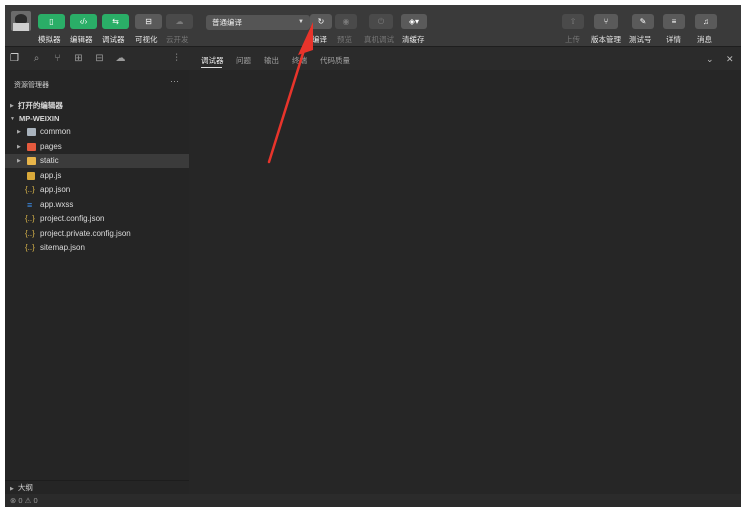 Image resolution: width=745 pixels, height=512 pixels. Describe the element at coordinates (99, 58) in the screenshot. I see `layout-panel-icon: ⊟` at that location.